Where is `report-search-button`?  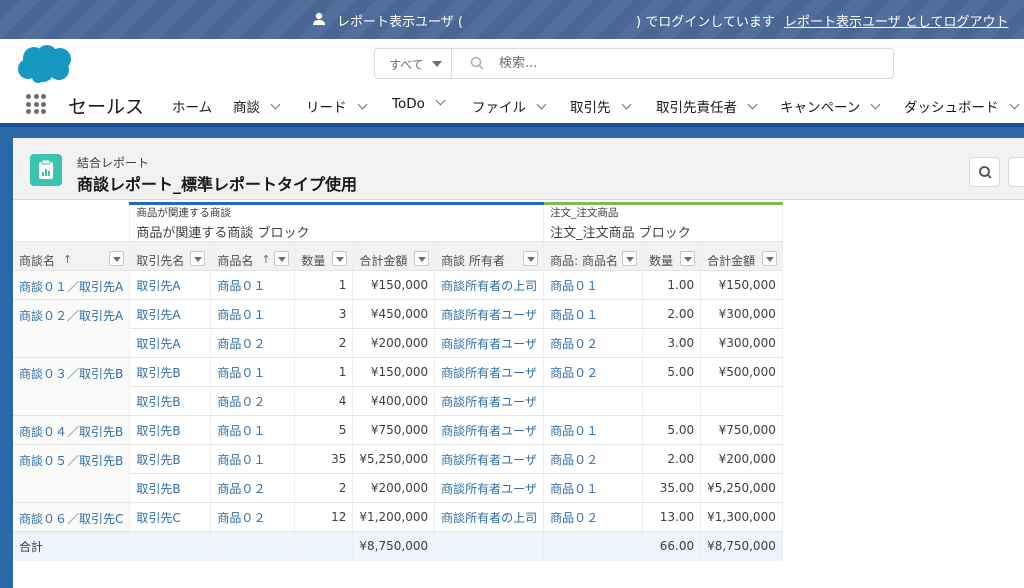
report-search-button is located at coordinates (984, 172).